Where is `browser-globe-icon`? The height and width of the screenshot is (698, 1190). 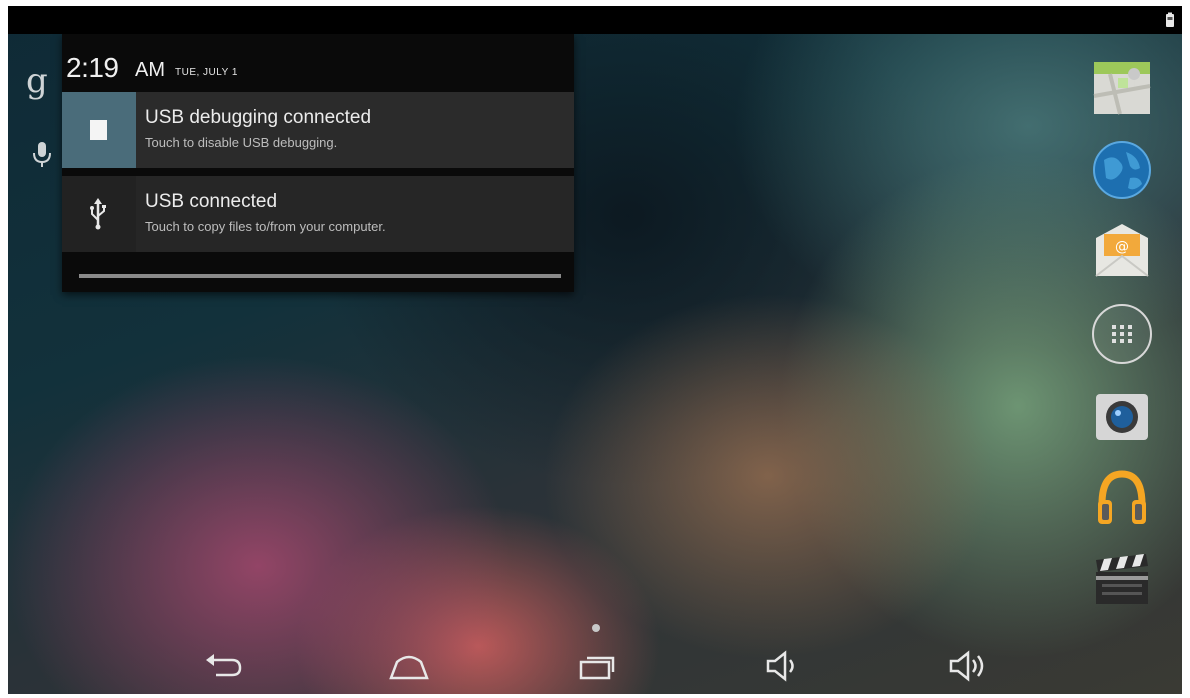 browser-globe-icon is located at coordinates (1122, 170).